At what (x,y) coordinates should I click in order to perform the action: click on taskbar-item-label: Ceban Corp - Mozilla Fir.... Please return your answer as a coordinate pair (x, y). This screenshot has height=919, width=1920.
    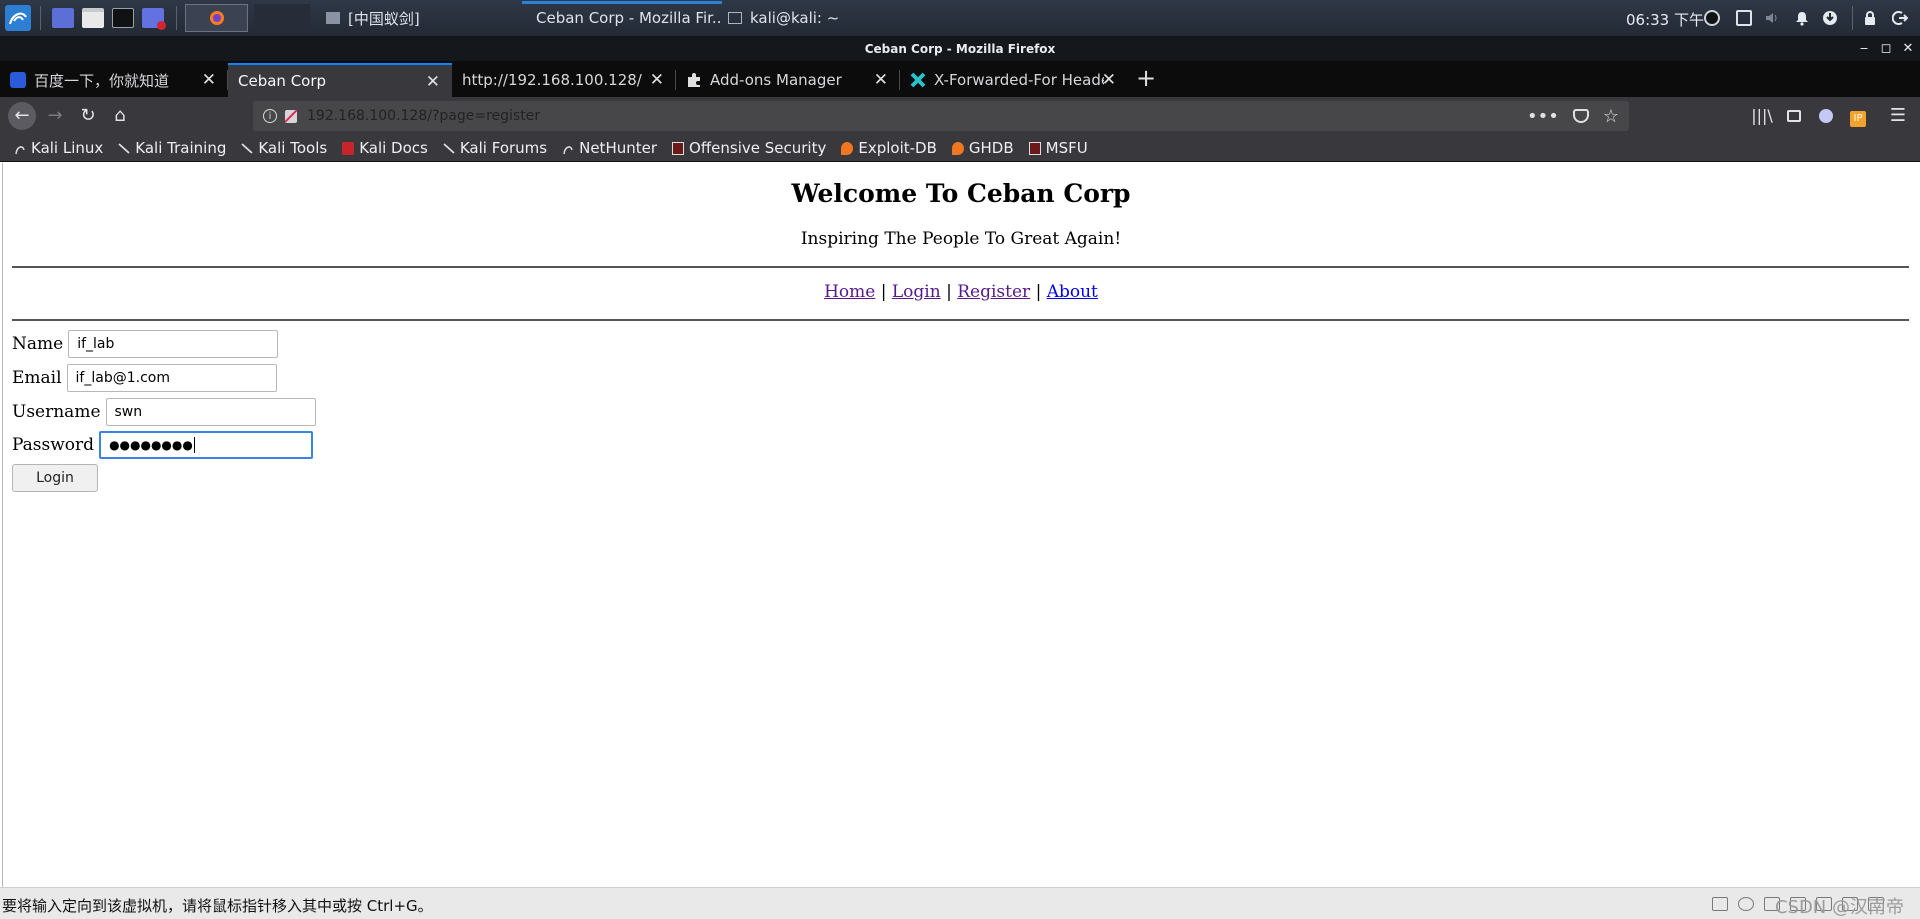
    Looking at the image, I should click on (629, 18).